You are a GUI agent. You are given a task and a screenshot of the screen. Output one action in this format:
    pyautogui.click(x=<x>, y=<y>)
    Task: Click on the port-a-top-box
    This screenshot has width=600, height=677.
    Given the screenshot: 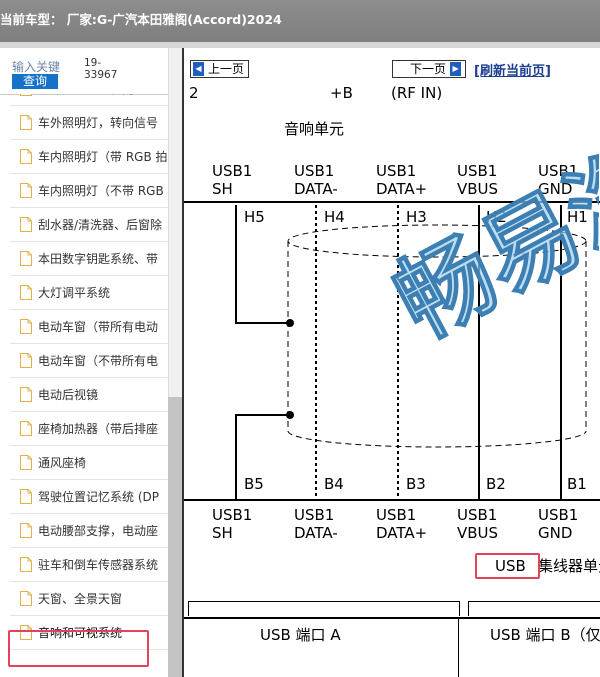 What is the action you would take?
    pyautogui.click(x=324, y=608)
    